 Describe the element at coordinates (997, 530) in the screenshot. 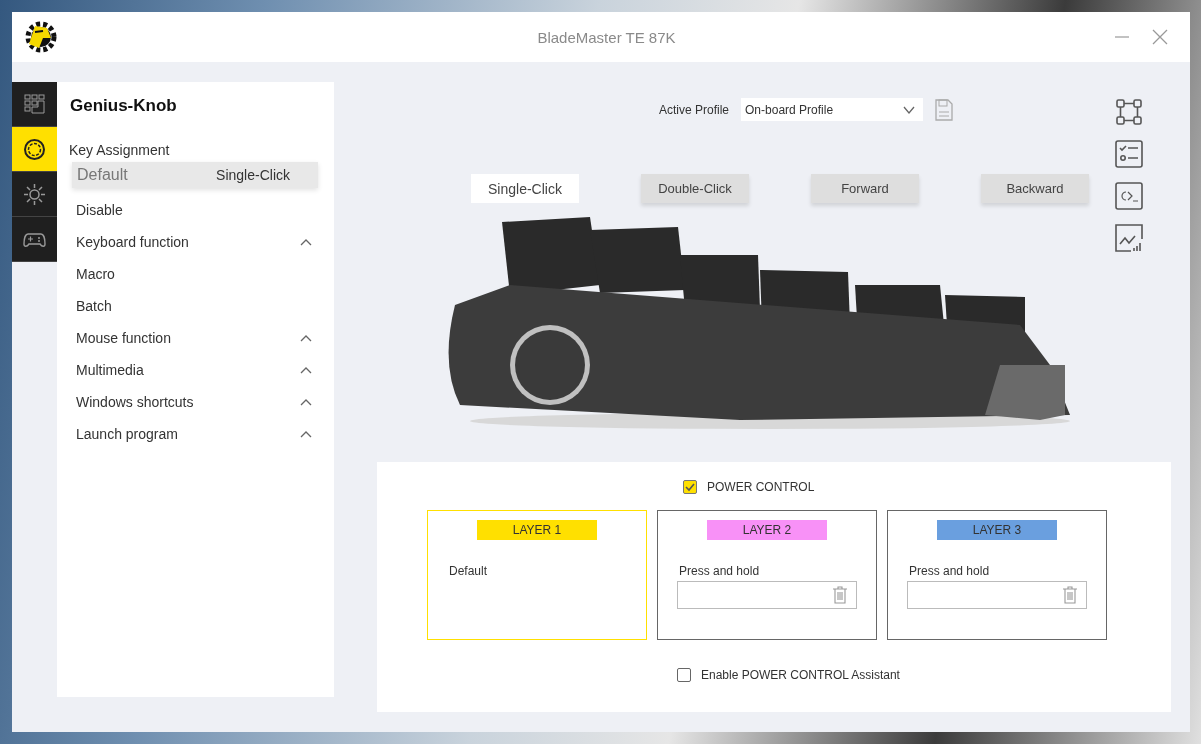

I see `layer-label: LAYER 3` at that location.